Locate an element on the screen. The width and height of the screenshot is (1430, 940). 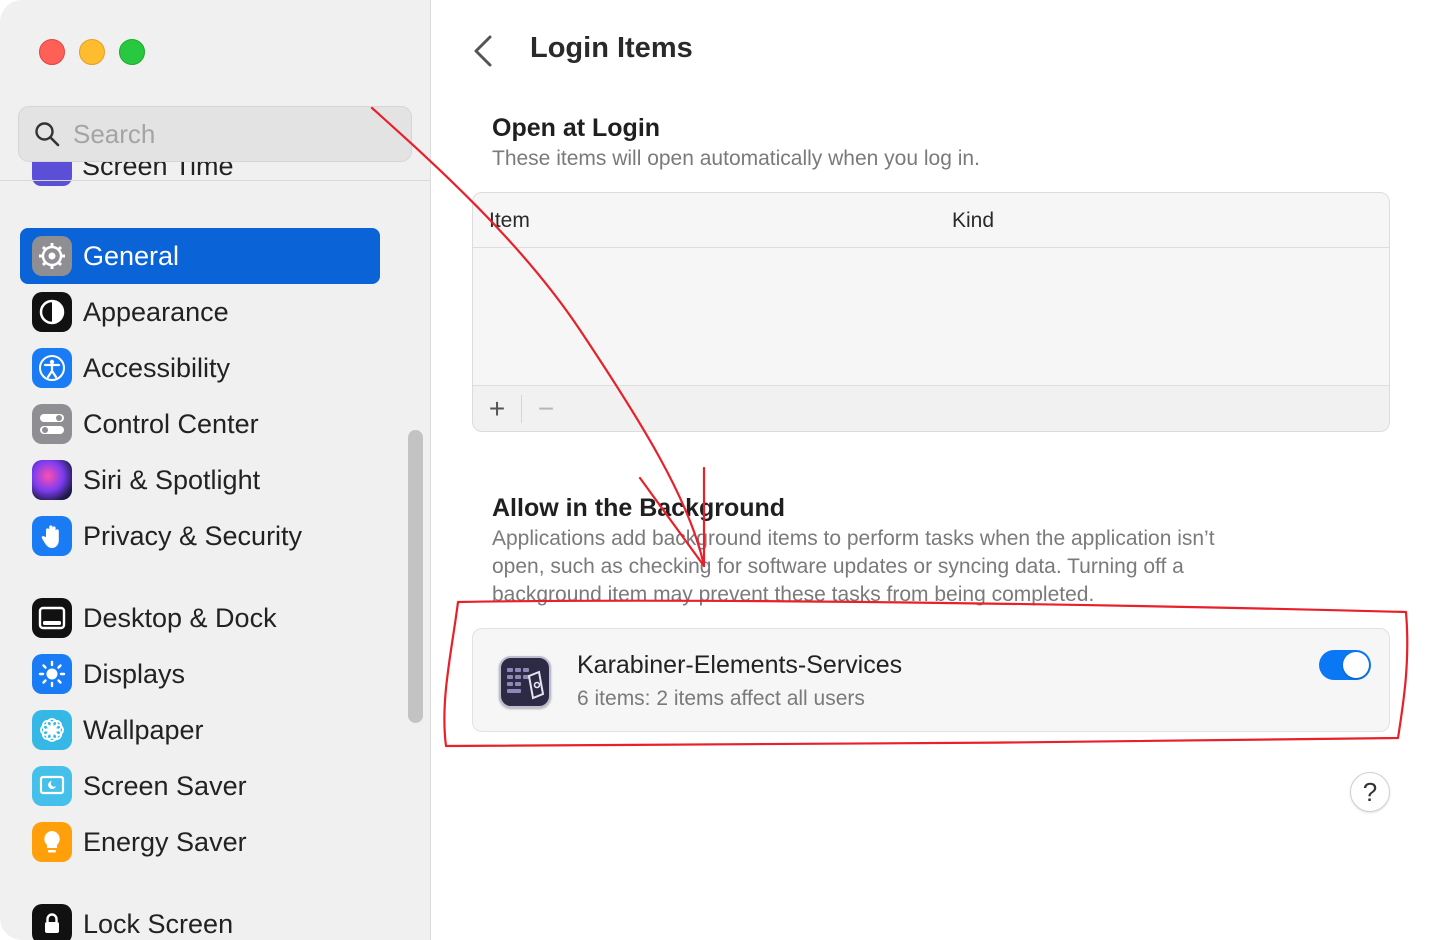
sidebar-item-wallpaper: Wallpaper is located at coordinates (200, 730).